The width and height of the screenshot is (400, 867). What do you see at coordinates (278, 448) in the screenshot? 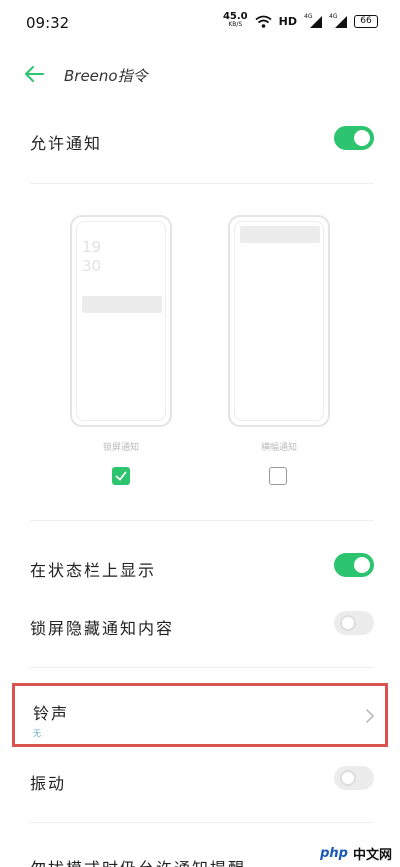
I see `banner-caption: 横幅通知` at bounding box center [278, 448].